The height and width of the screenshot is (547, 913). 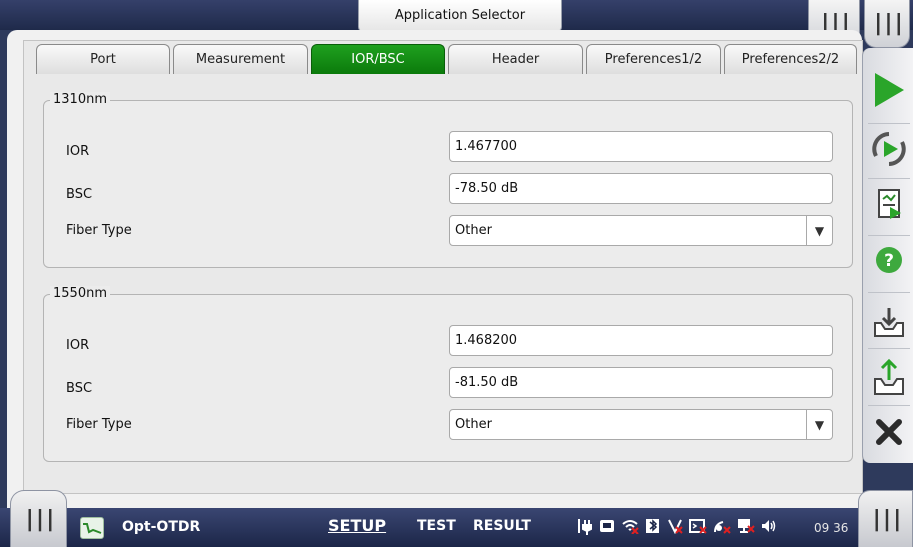 I want to click on nav-test: TEST, so click(x=436, y=526).